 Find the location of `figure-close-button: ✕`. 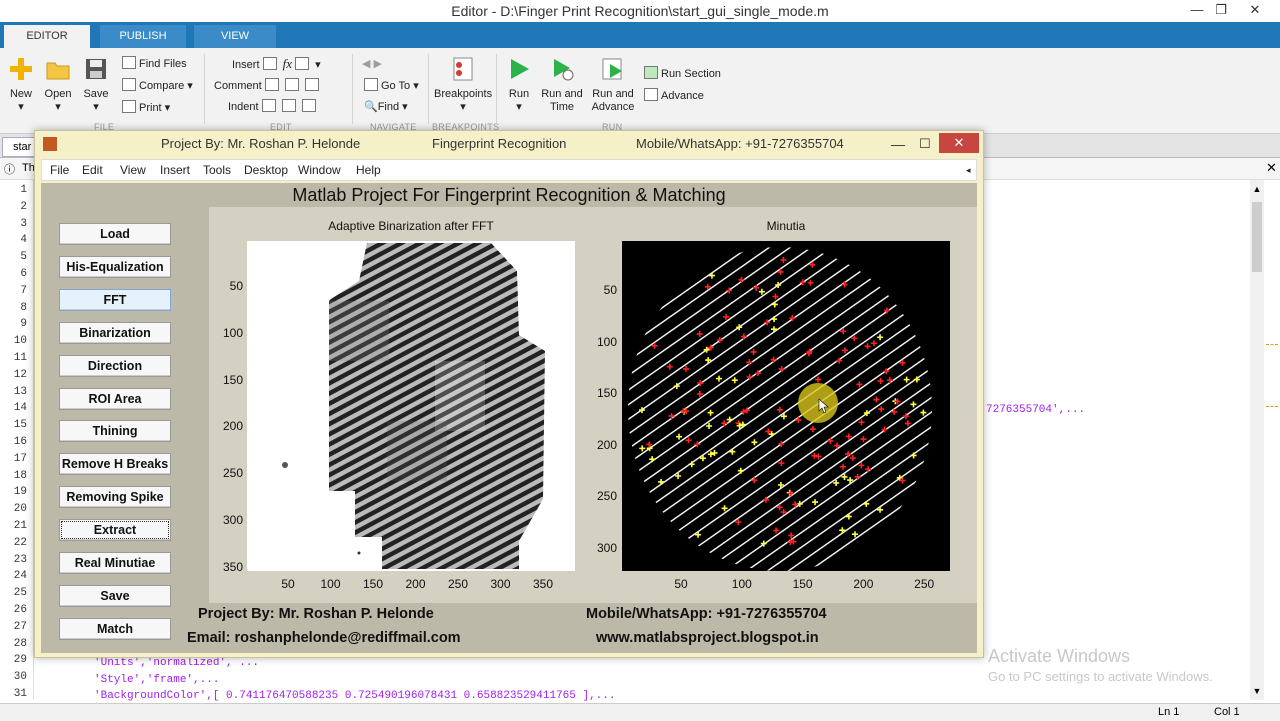

figure-close-button: ✕ is located at coordinates (959, 143).